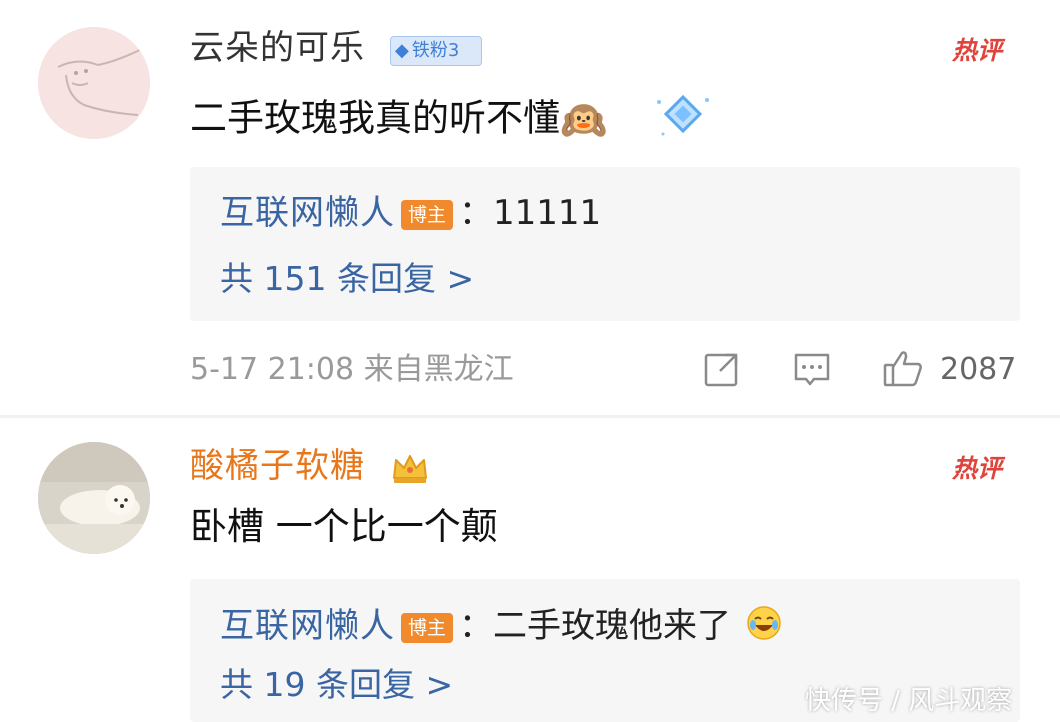 The height and width of the screenshot is (722, 1060). What do you see at coordinates (764, 627) in the screenshot?
I see `laughing-emoji-icon` at bounding box center [764, 627].